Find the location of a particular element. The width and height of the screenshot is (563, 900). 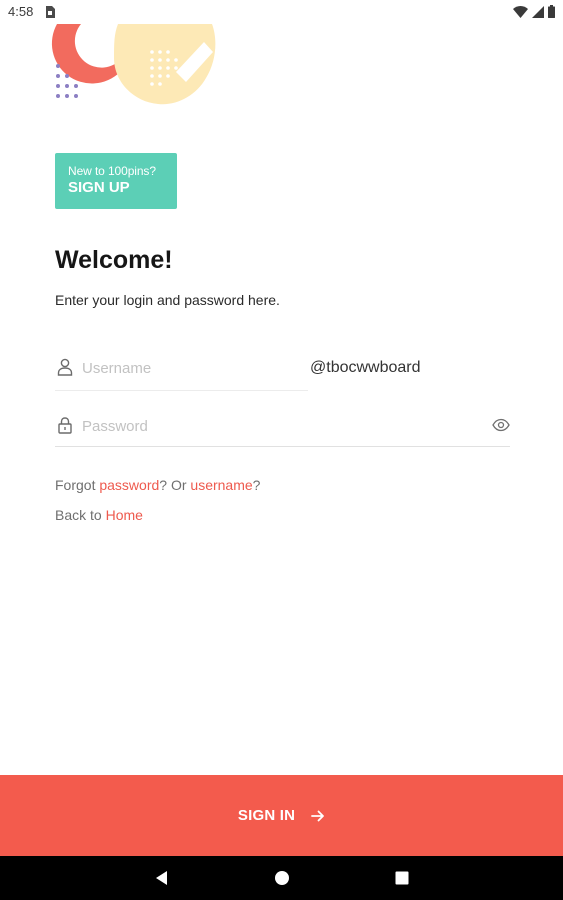

forgot-prefix: Forgot is located at coordinates (77, 485).